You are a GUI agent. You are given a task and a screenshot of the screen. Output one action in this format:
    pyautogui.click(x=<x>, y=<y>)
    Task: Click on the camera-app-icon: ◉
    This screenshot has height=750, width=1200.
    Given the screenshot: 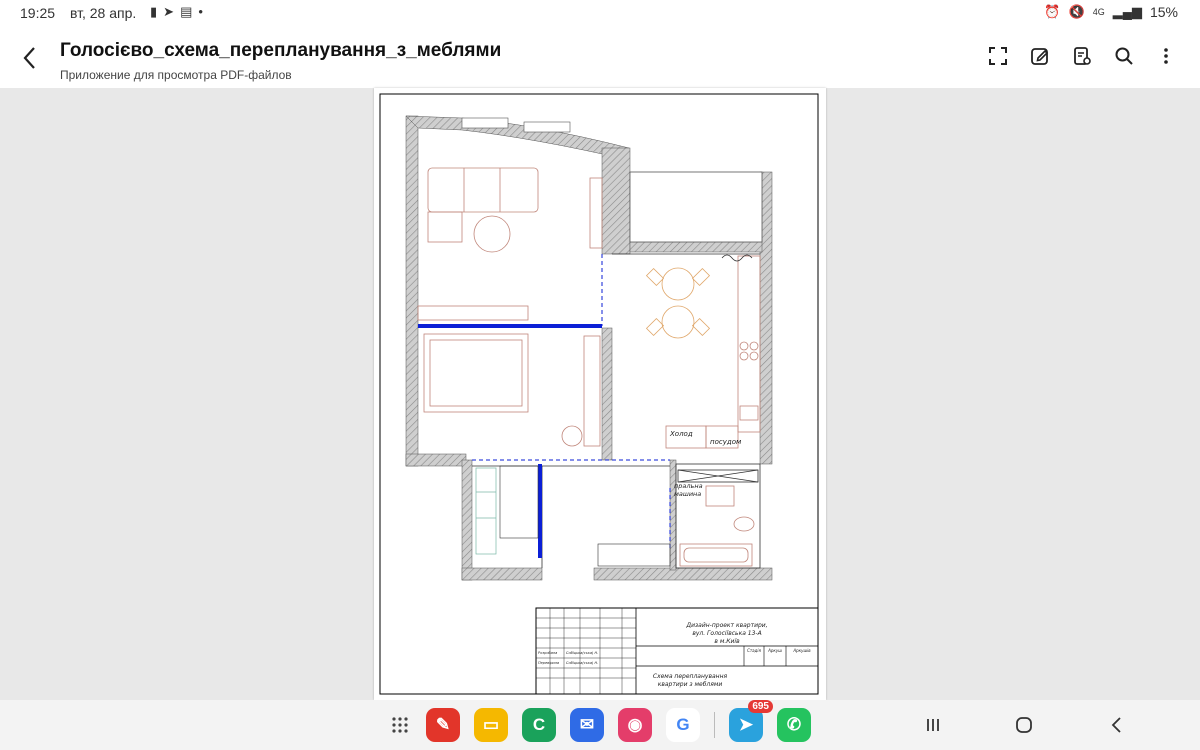 What is the action you would take?
    pyautogui.click(x=635, y=725)
    